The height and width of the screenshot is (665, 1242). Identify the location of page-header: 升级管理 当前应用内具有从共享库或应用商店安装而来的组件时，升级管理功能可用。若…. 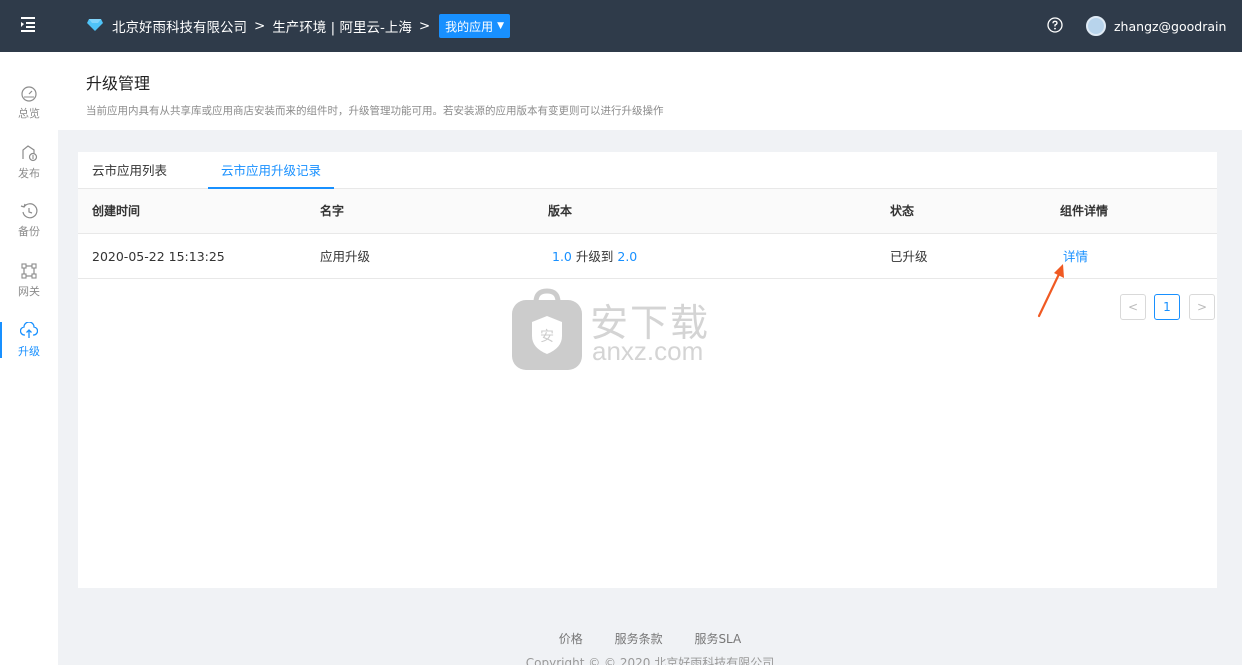
(650, 91).